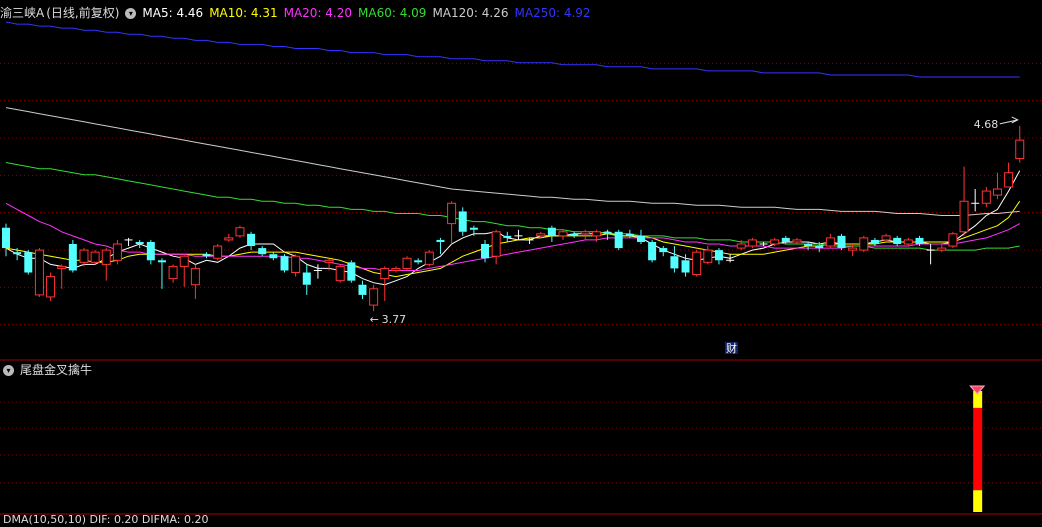 This screenshot has height=527, width=1042. Describe the element at coordinates (1009, 120) in the screenshot. I see `high-price-arrow` at that location.